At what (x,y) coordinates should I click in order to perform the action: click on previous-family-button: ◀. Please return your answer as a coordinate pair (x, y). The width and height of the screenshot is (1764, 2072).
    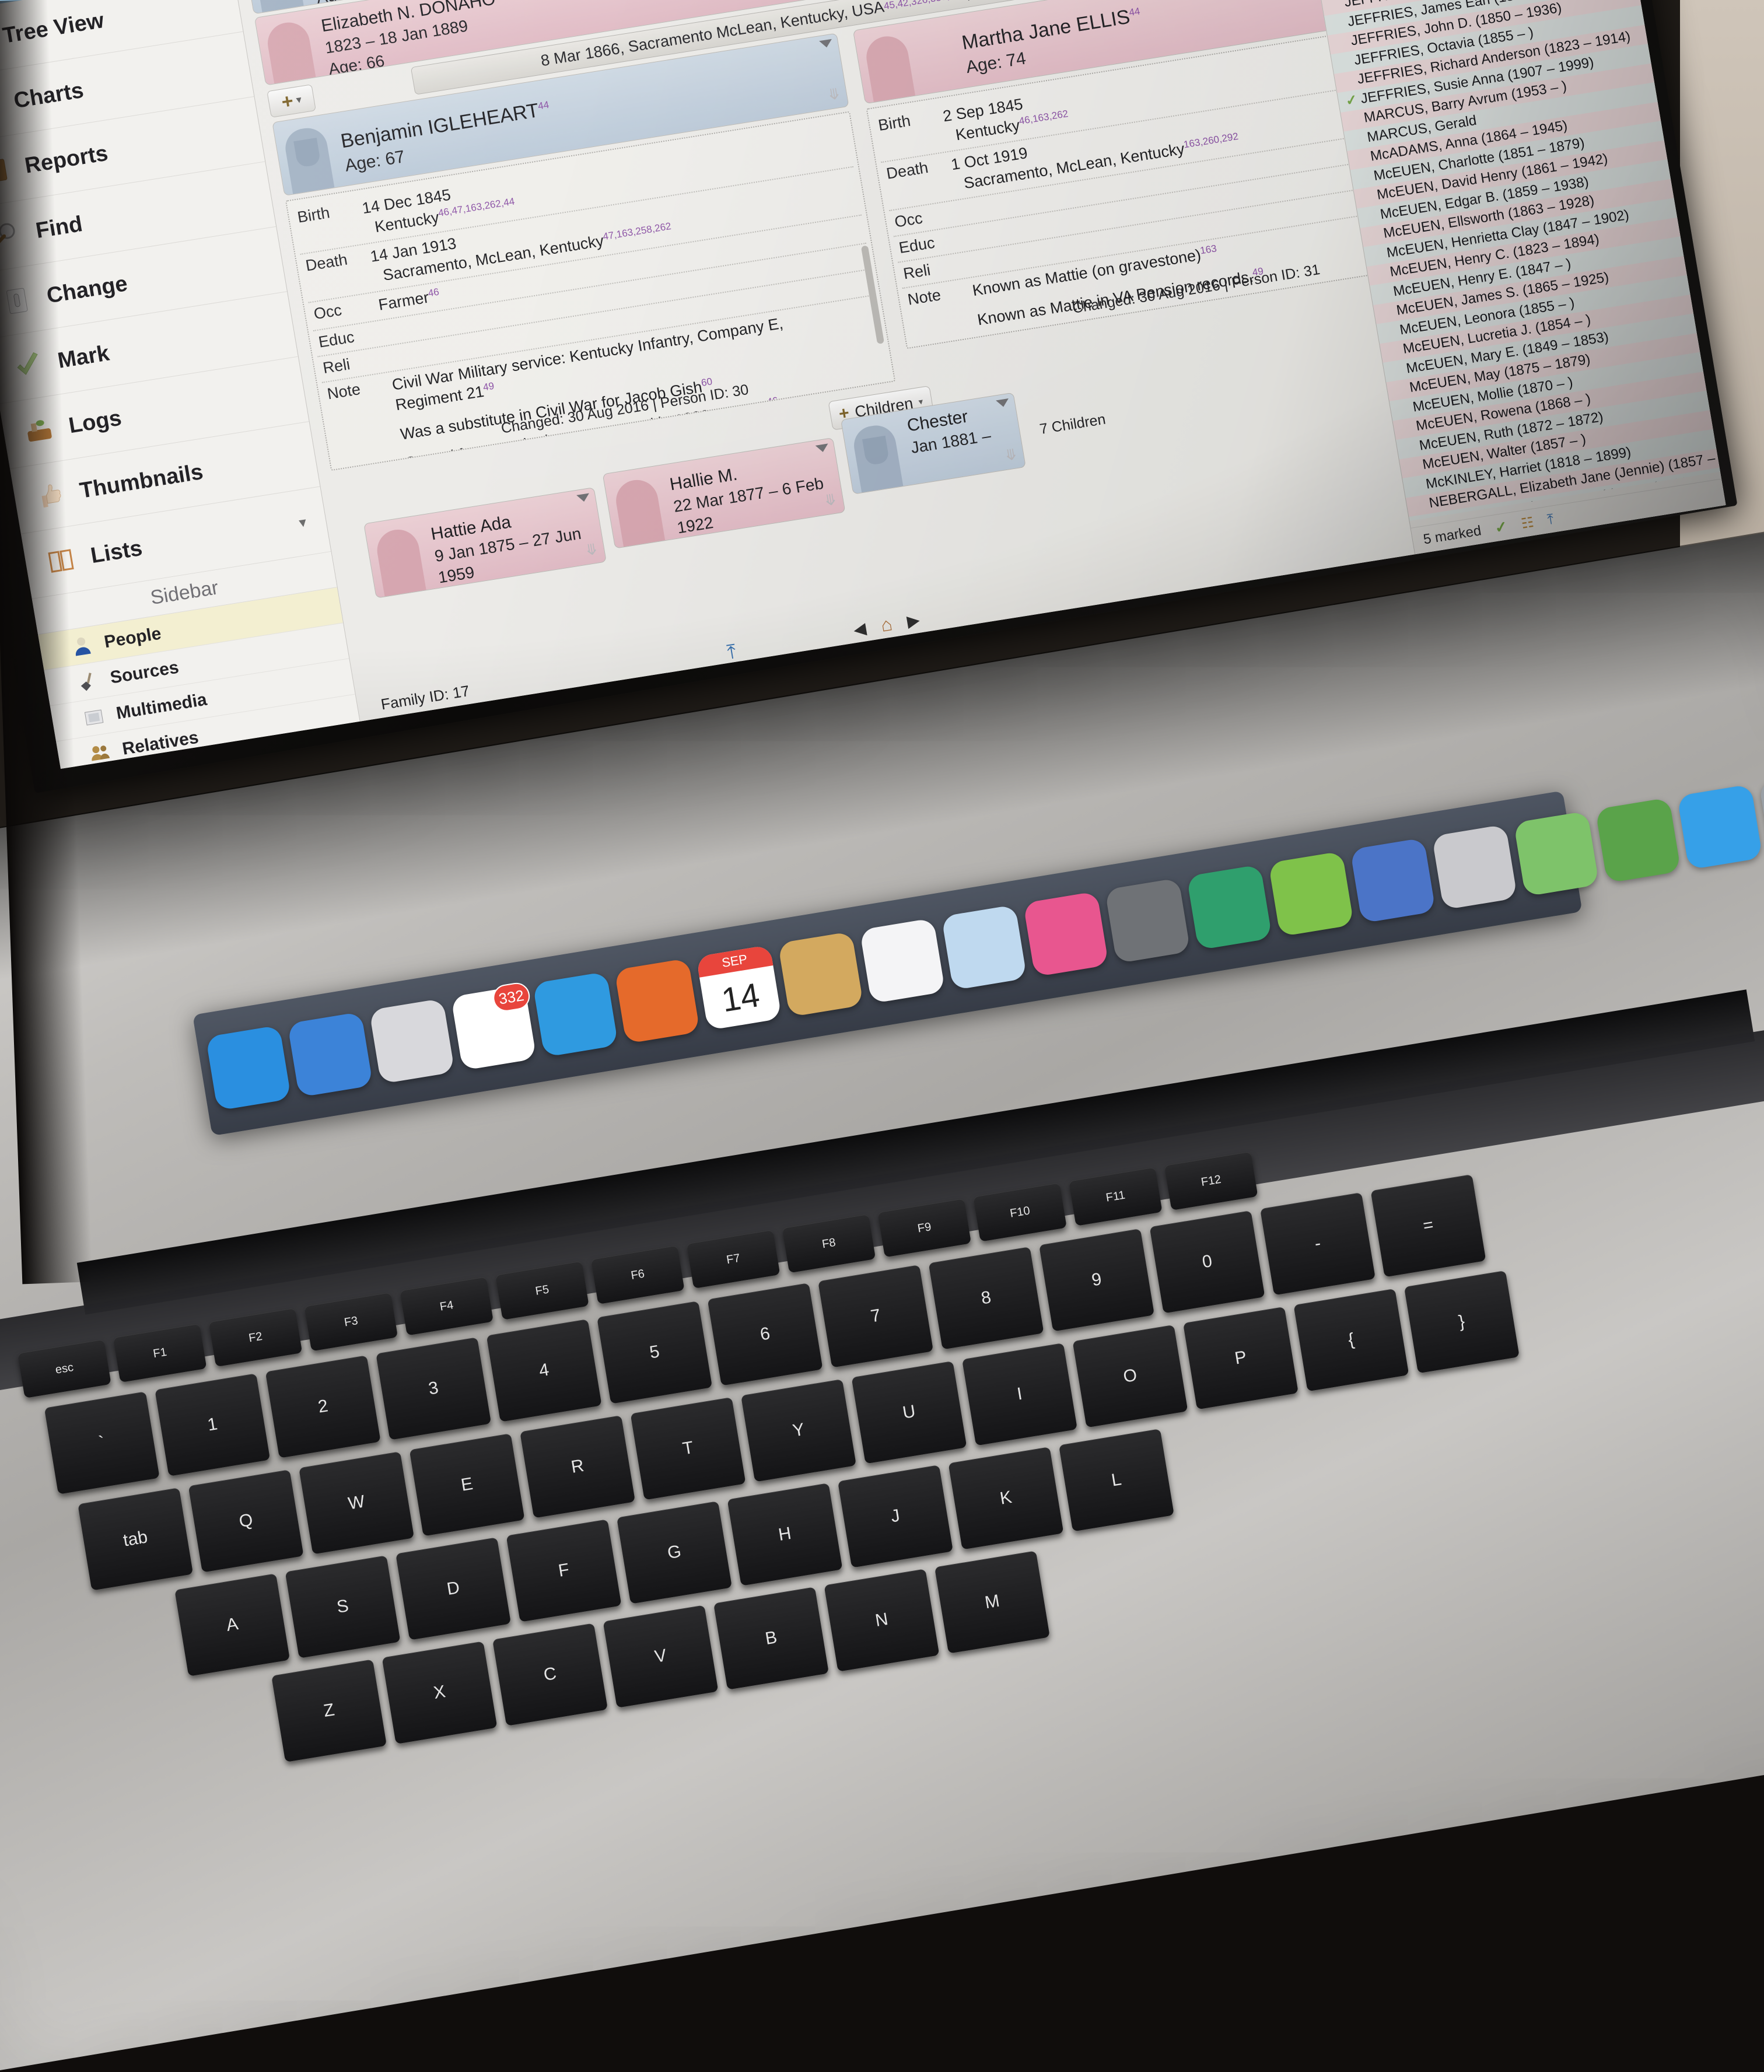
    Looking at the image, I should click on (860, 628).